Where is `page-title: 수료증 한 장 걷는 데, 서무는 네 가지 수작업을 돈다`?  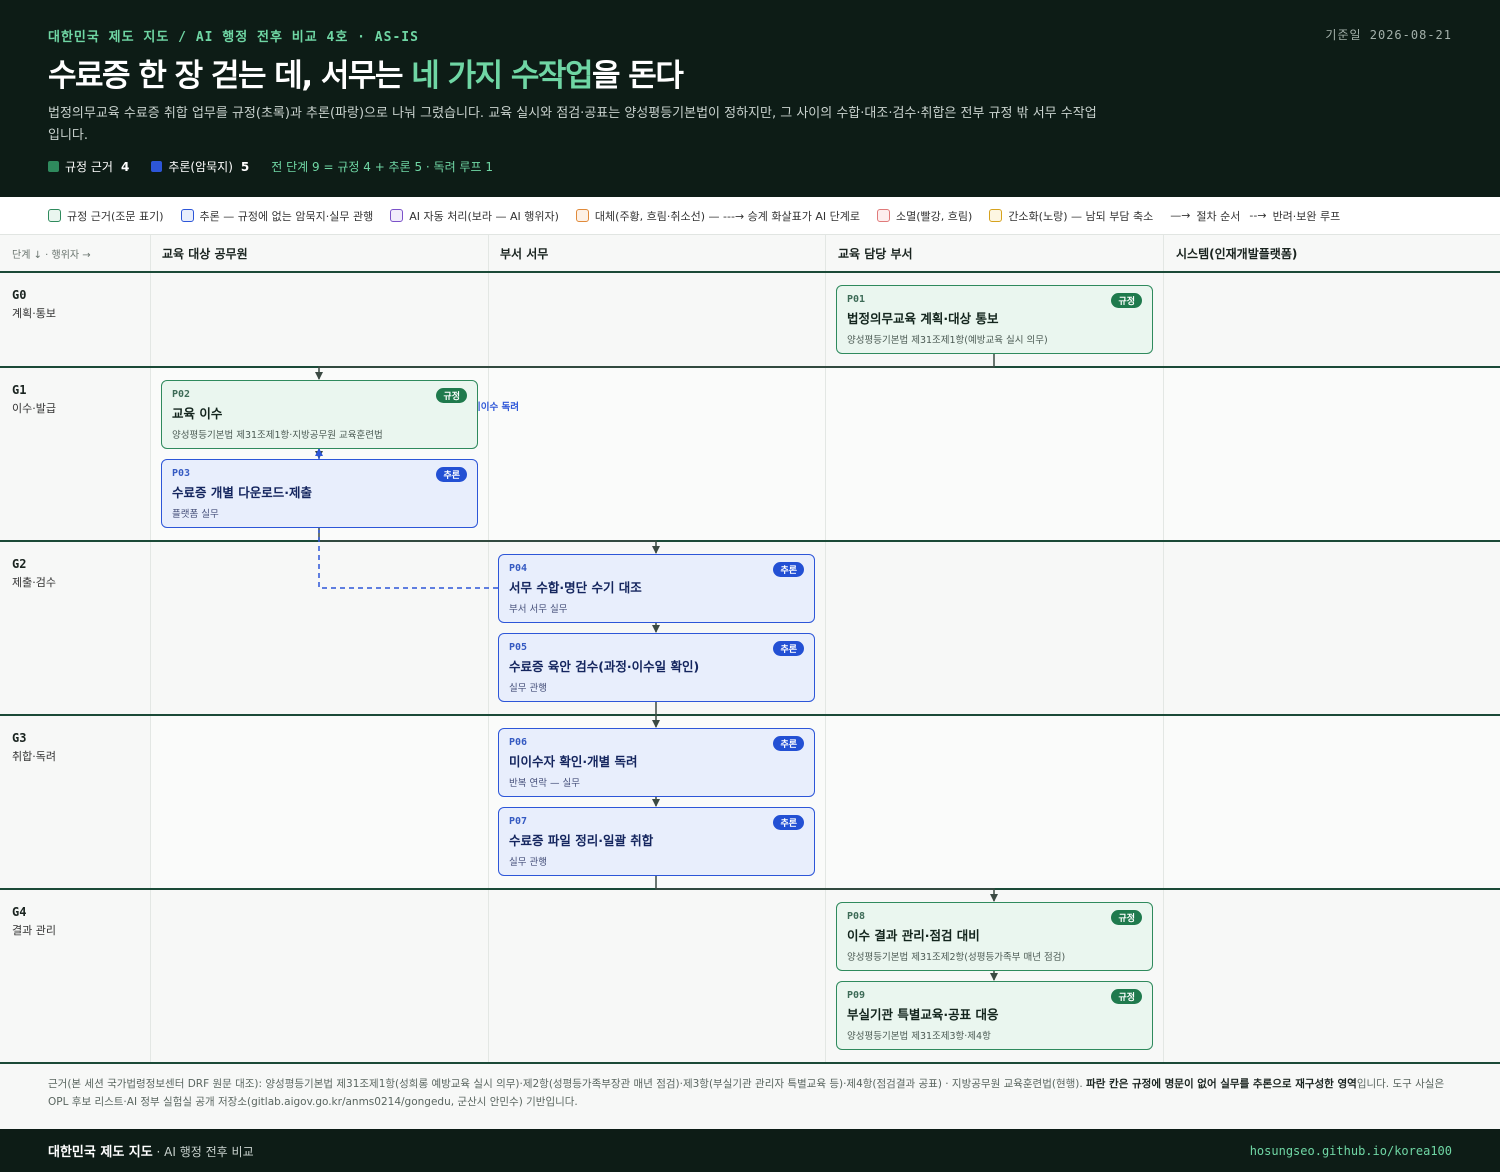 page-title: 수료증 한 장 걷는 데, 서무는 네 가지 수작업을 돈다 is located at coordinates (366, 72).